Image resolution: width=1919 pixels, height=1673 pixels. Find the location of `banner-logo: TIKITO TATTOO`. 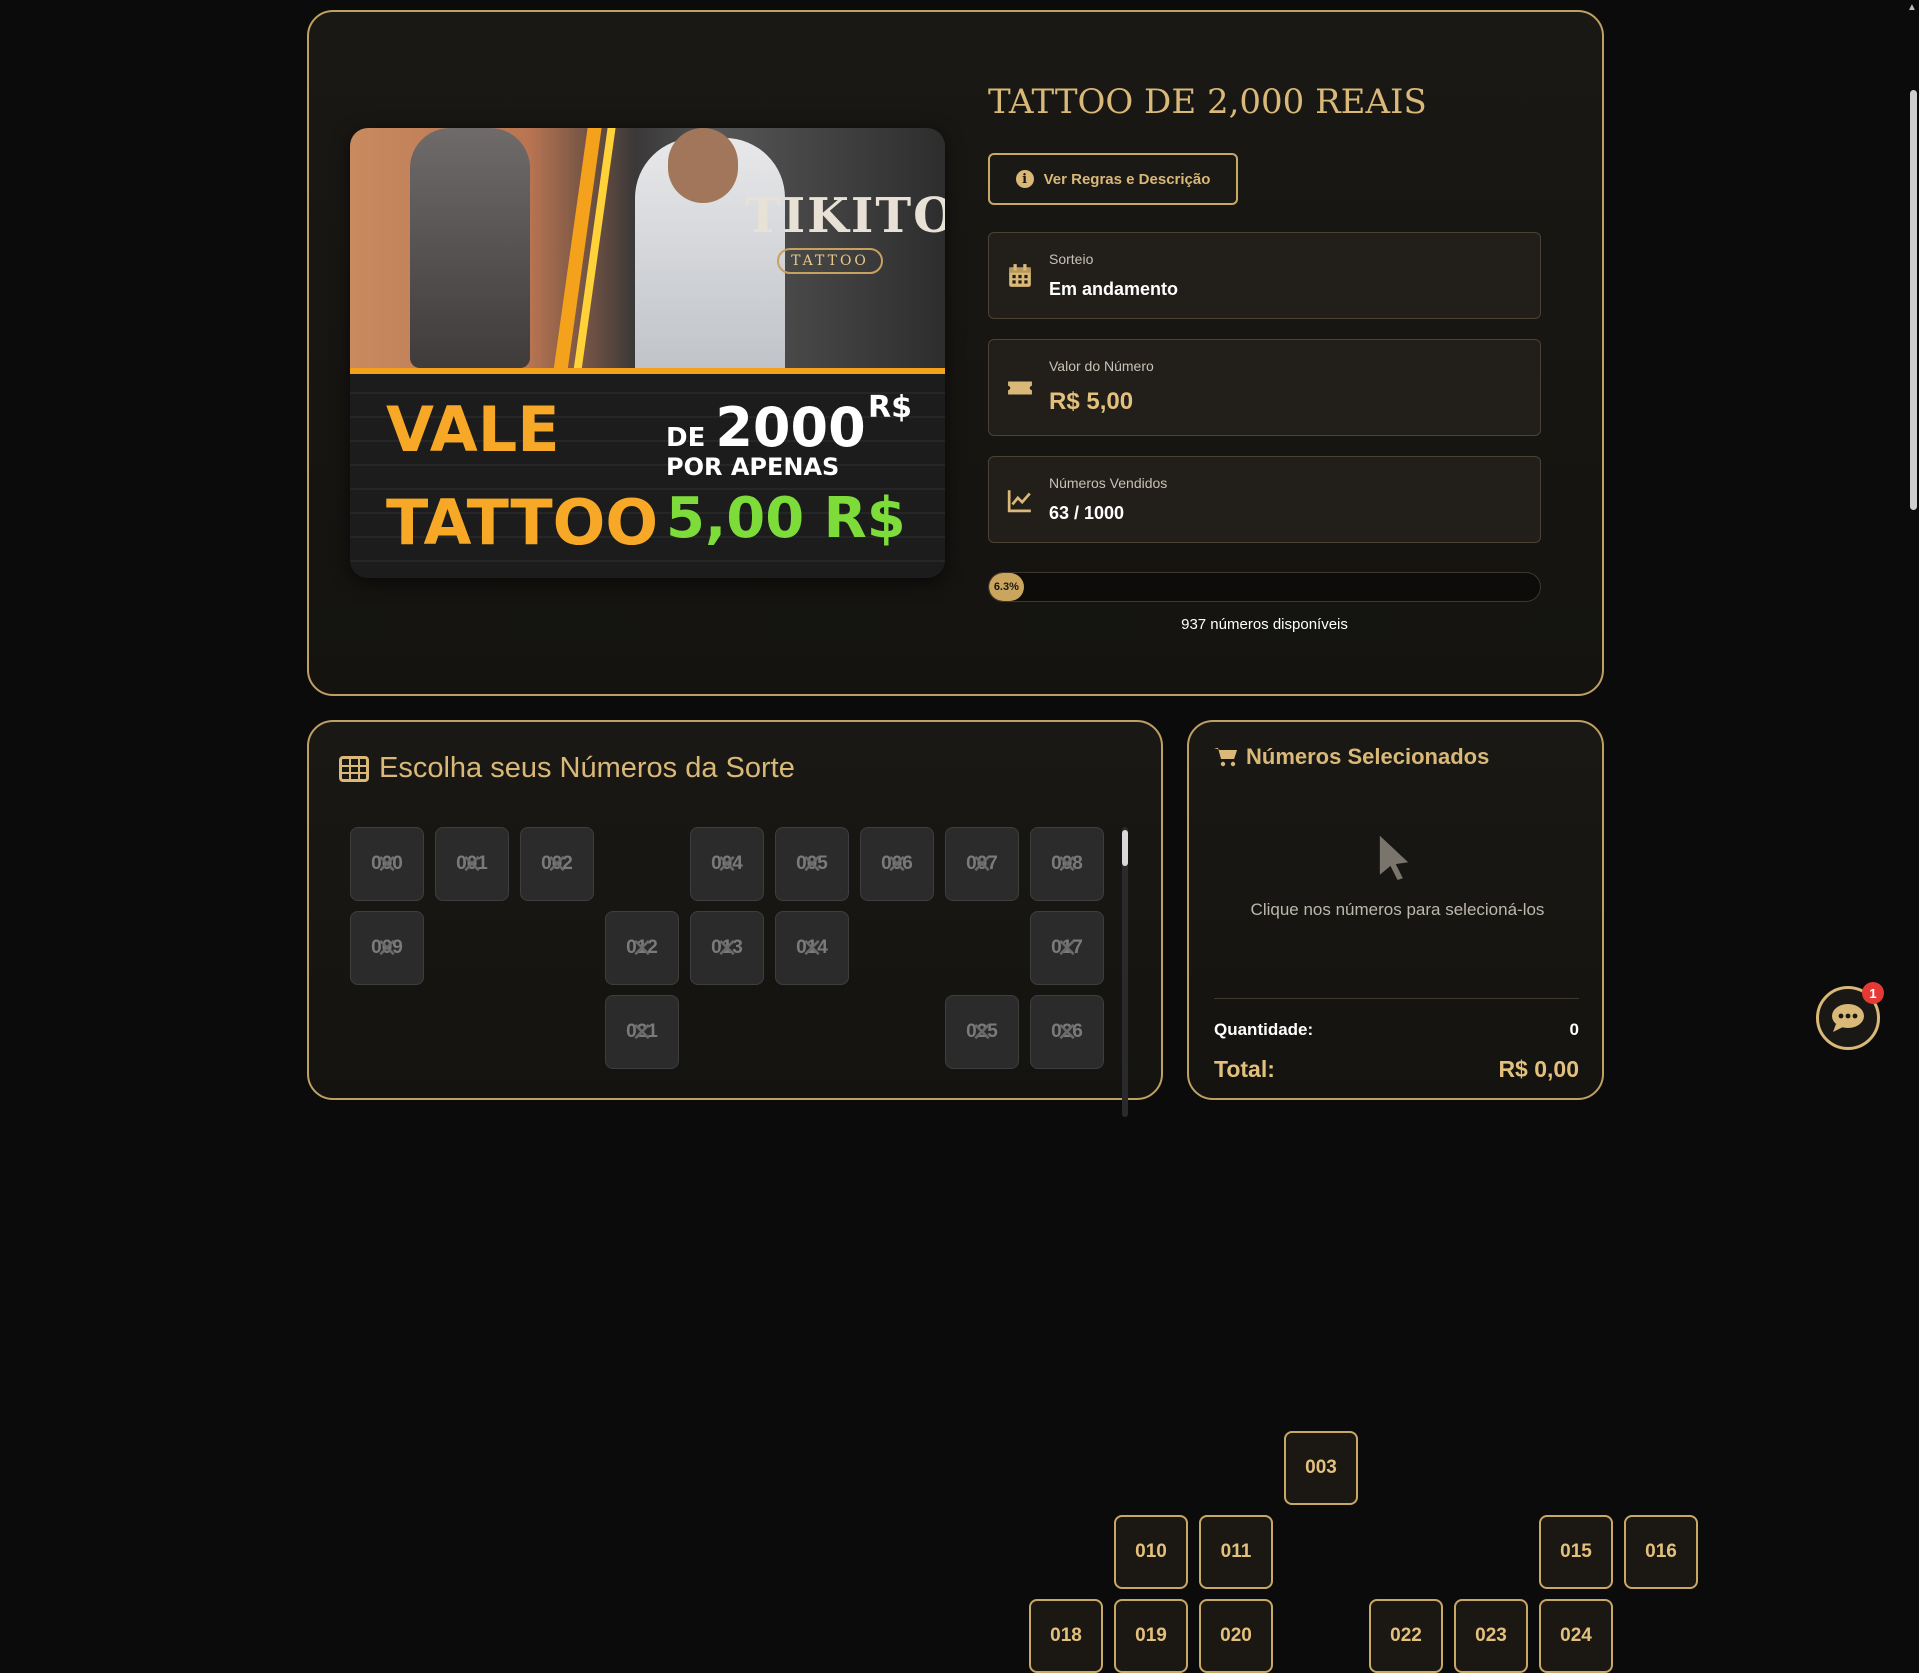

banner-logo: TIKITO TATTOO is located at coordinates (845, 253).